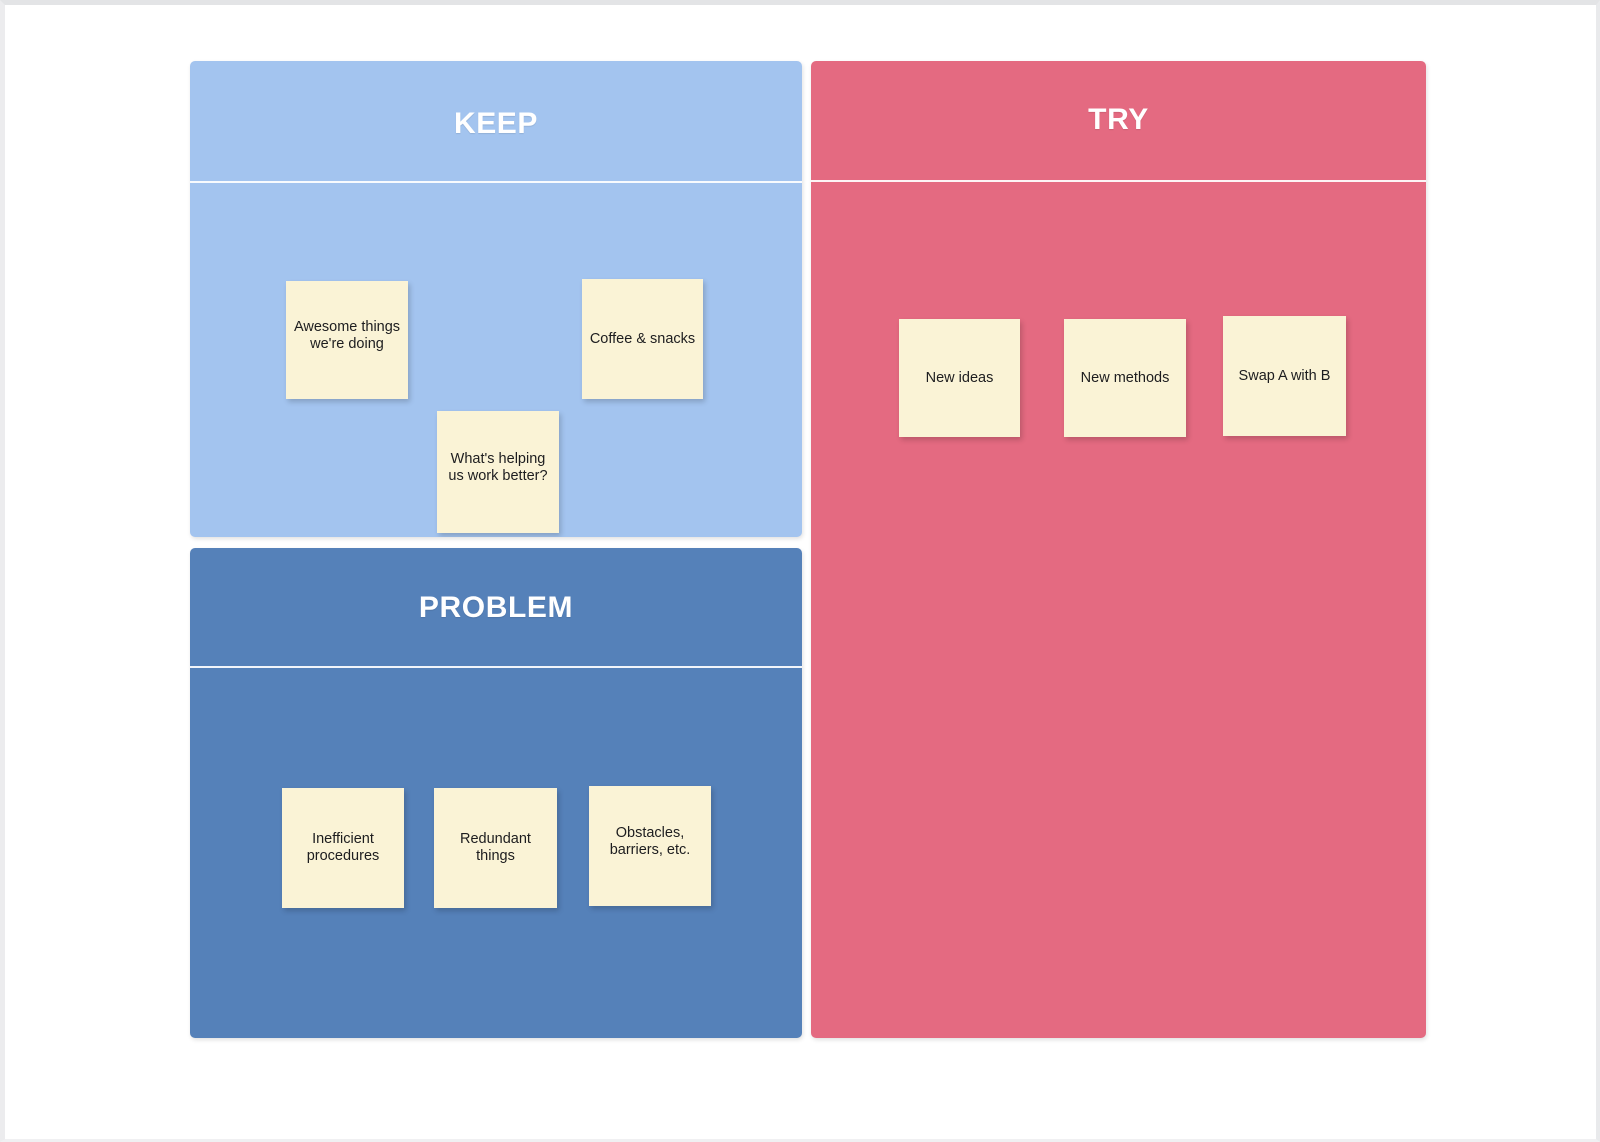 The height and width of the screenshot is (1142, 1600). Describe the element at coordinates (498, 467) in the screenshot. I see `sticky-note-text: What's helping us work better?` at that location.